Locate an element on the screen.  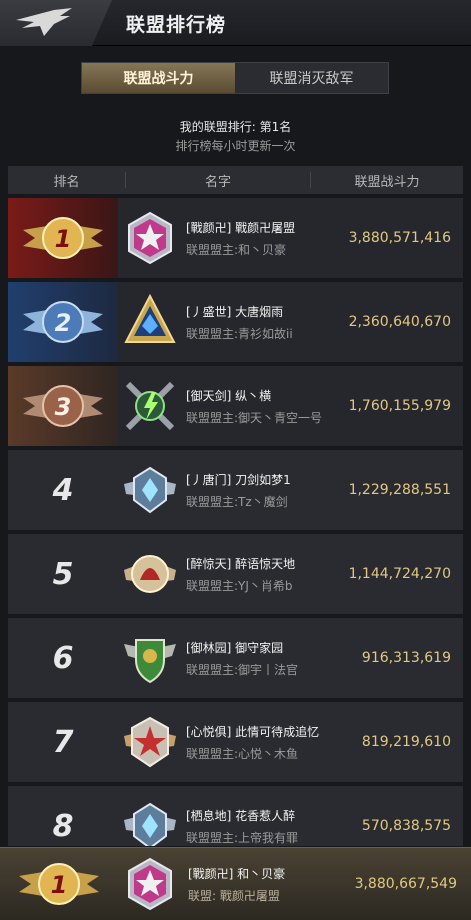
alliance-name: [御林园] 御守家园 is located at coordinates (235, 647).